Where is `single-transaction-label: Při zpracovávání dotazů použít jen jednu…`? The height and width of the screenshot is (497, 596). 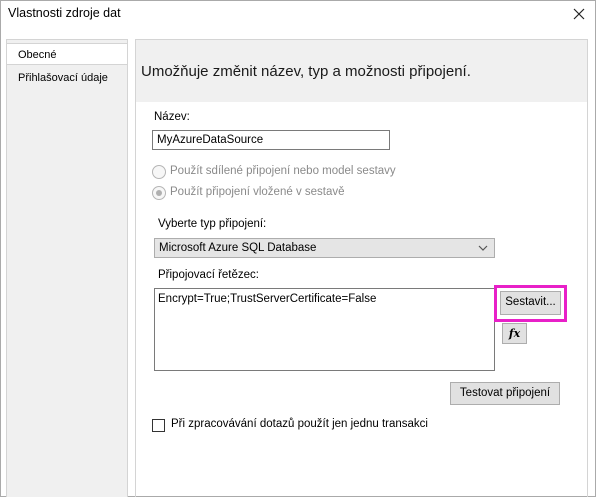
single-transaction-label: Při zpracovávání dotazů použít jen jednu… is located at coordinates (299, 424).